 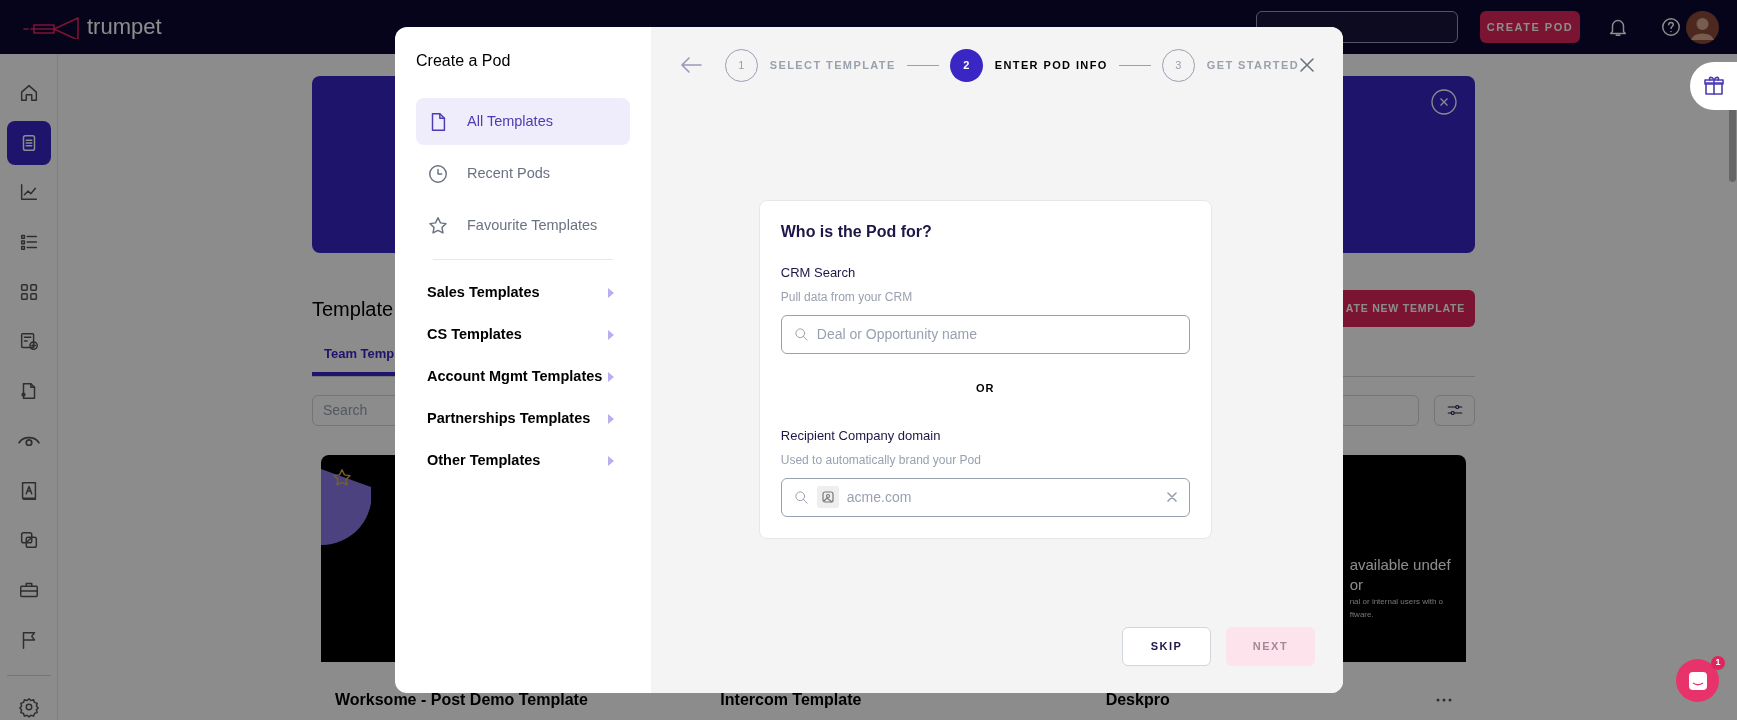 What do you see at coordinates (464, 61) in the screenshot?
I see `dialog-title: Create a Pod` at bounding box center [464, 61].